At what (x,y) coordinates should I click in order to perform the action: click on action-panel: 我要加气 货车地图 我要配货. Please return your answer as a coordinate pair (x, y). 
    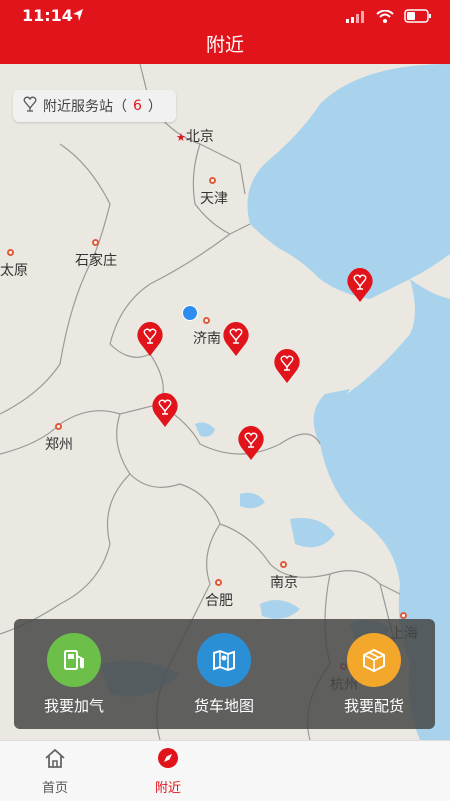
    Looking at the image, I should click on (224, 674).